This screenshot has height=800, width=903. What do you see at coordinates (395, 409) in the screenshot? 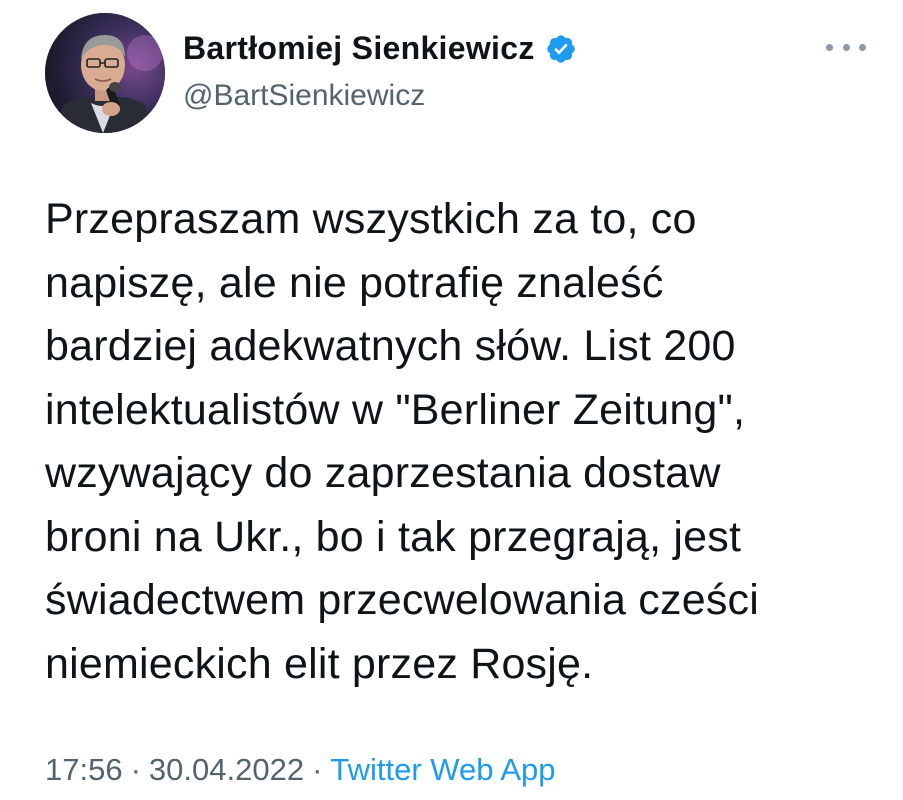
I see `tweet-text-line: intelektualistów w "Berliner Zeitung",` at bounding box center [395, 409].